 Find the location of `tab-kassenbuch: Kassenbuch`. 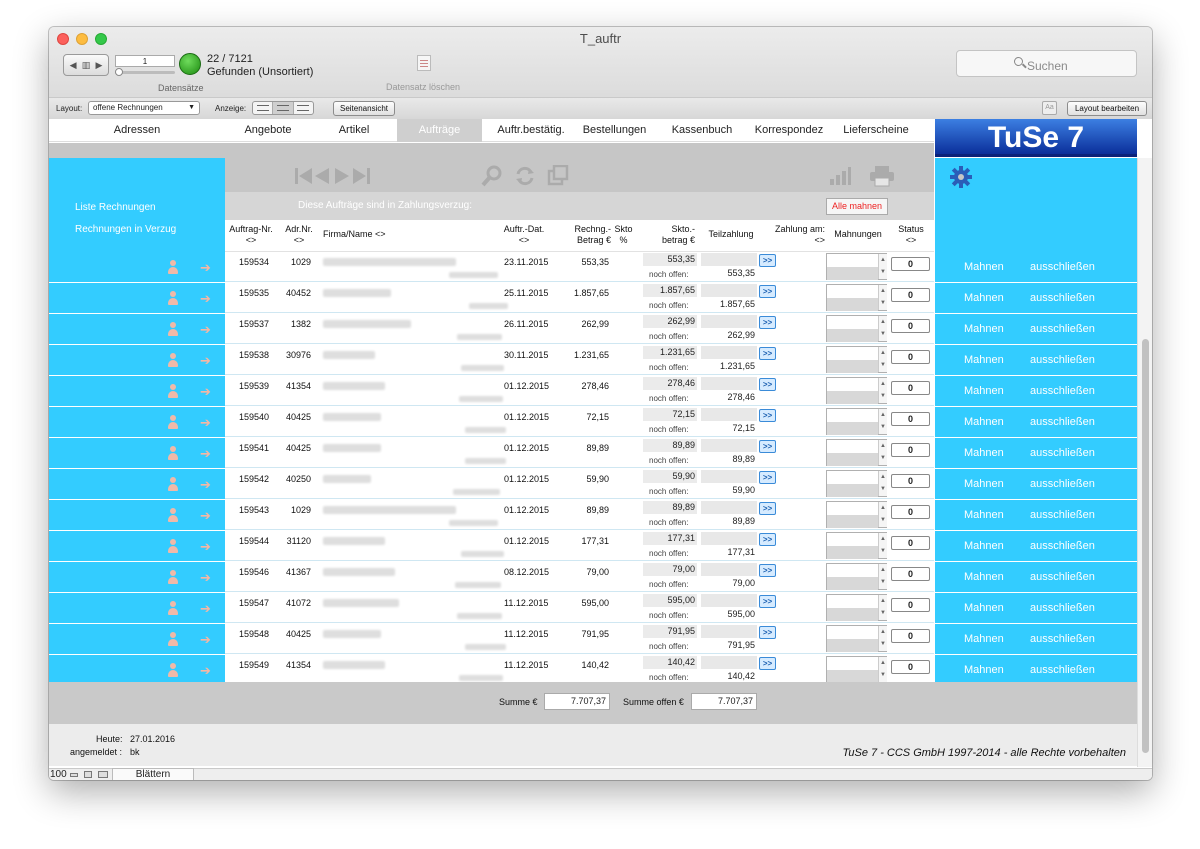

tab-kassenbuch: Kassenbuch is located at coordinates (702, 130).